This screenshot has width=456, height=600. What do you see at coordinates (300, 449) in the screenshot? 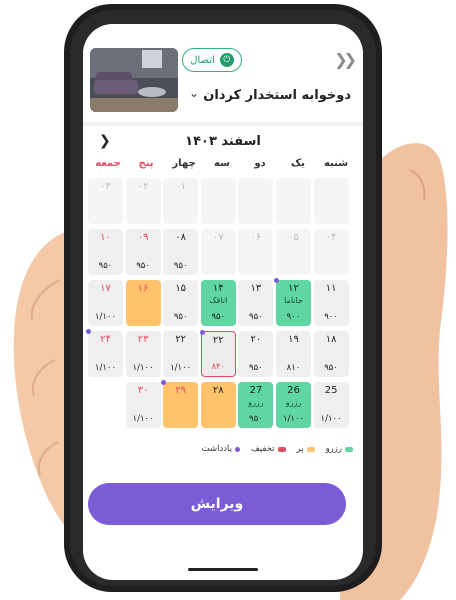
I see `legend-label: پر` at bounding box center [300, 449].